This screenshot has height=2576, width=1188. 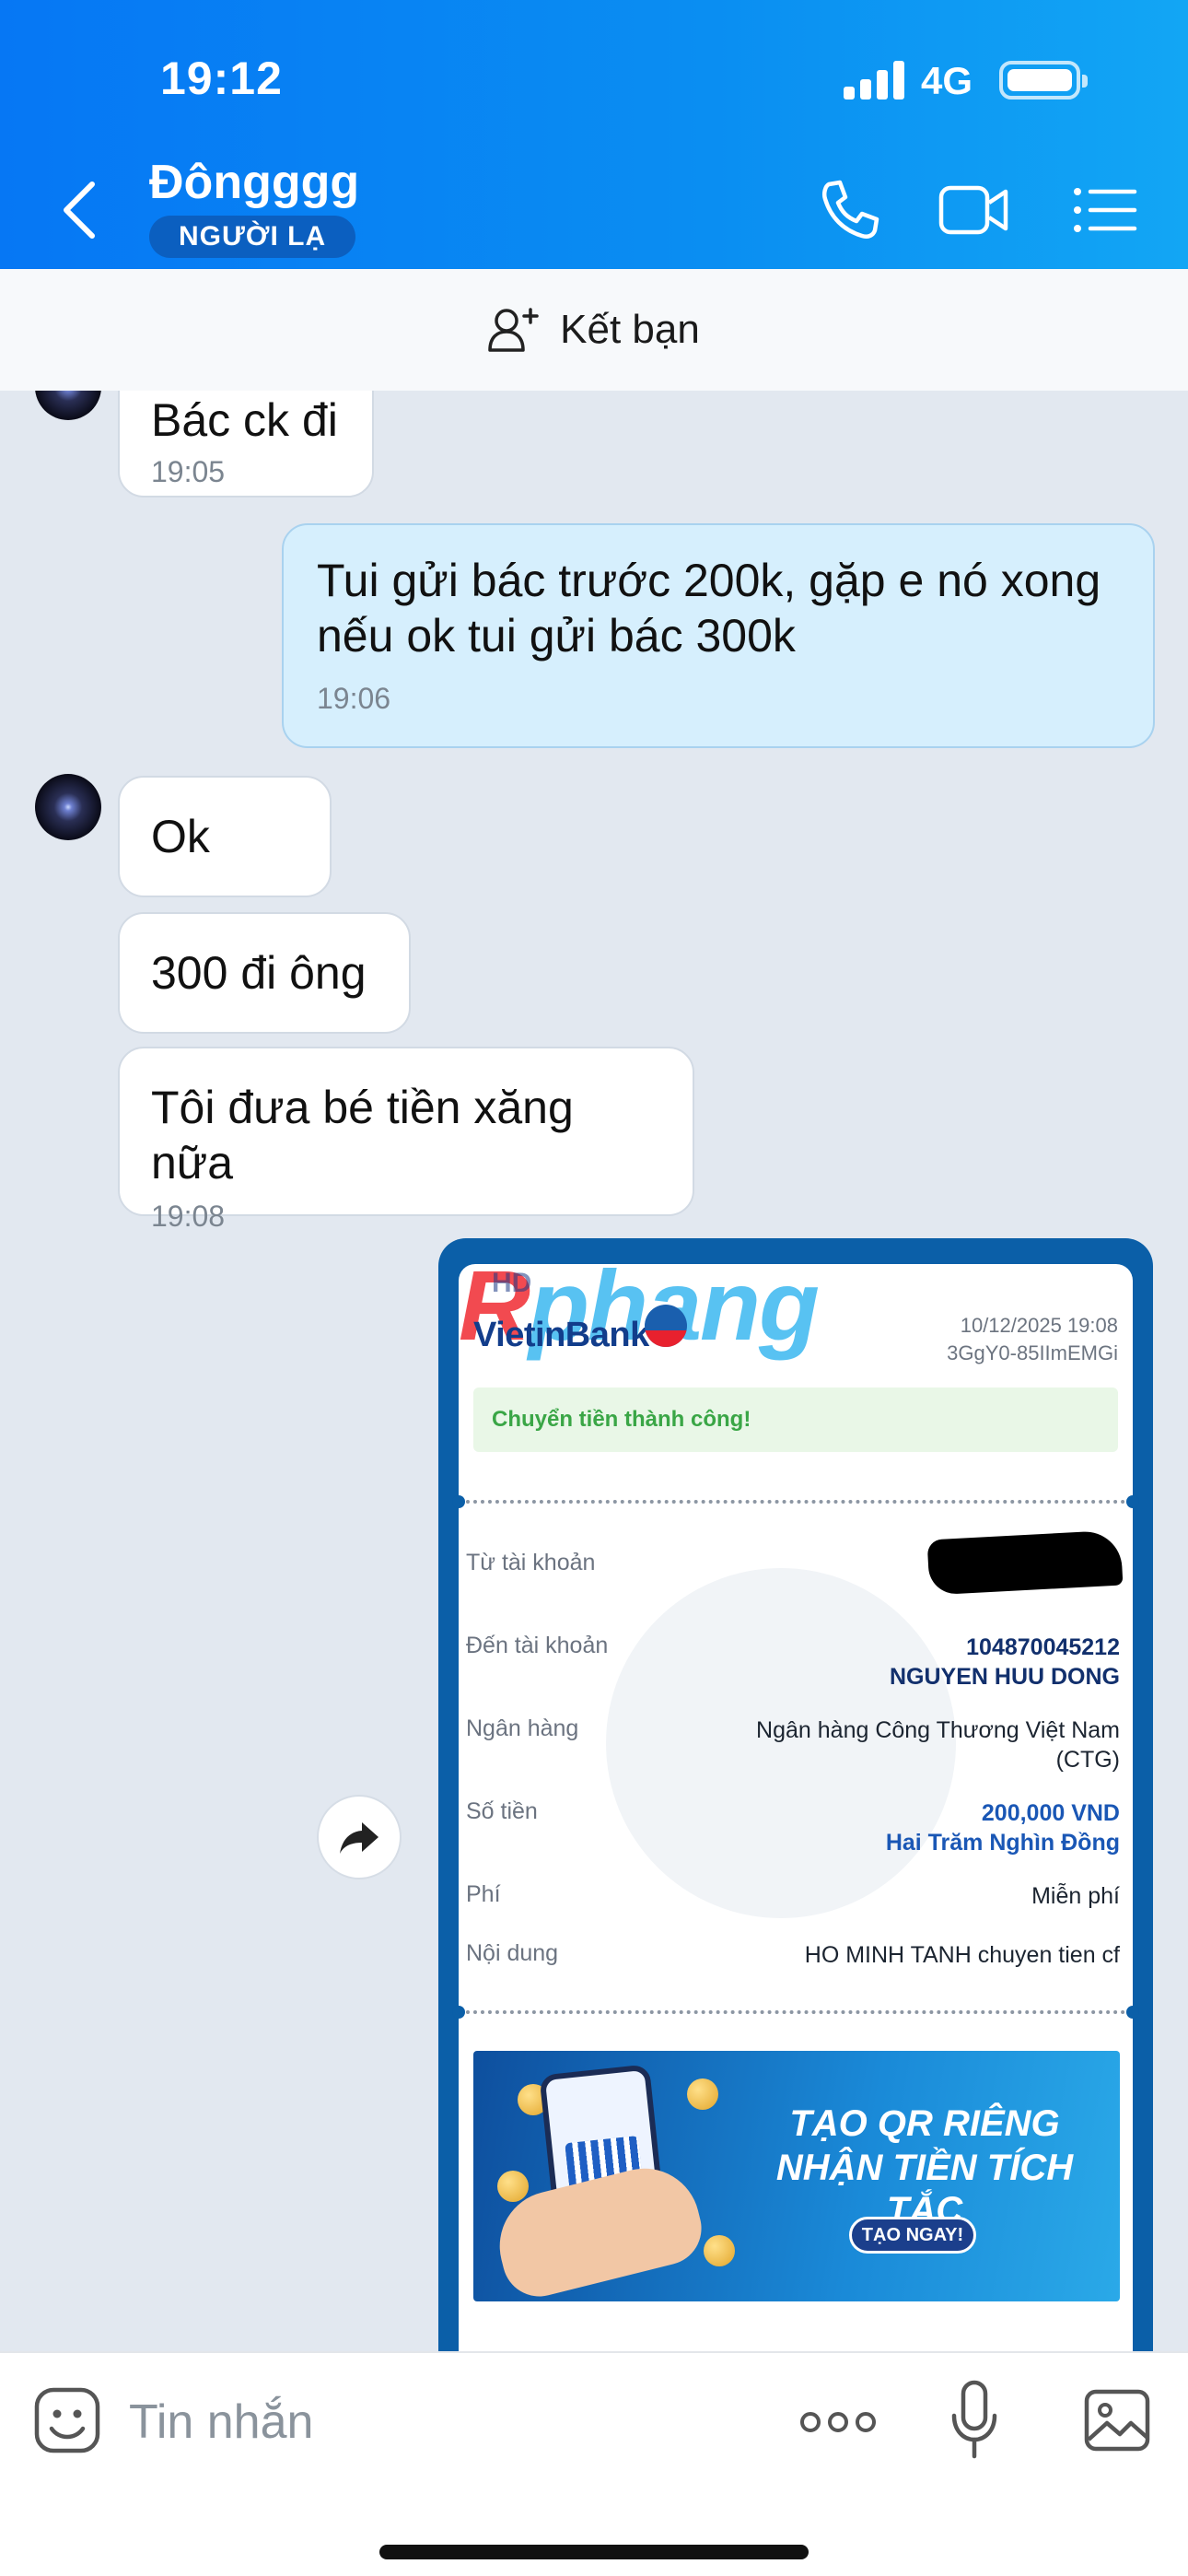 I want to click on message-text: 300 đi ông, so click(x=259, y=973).